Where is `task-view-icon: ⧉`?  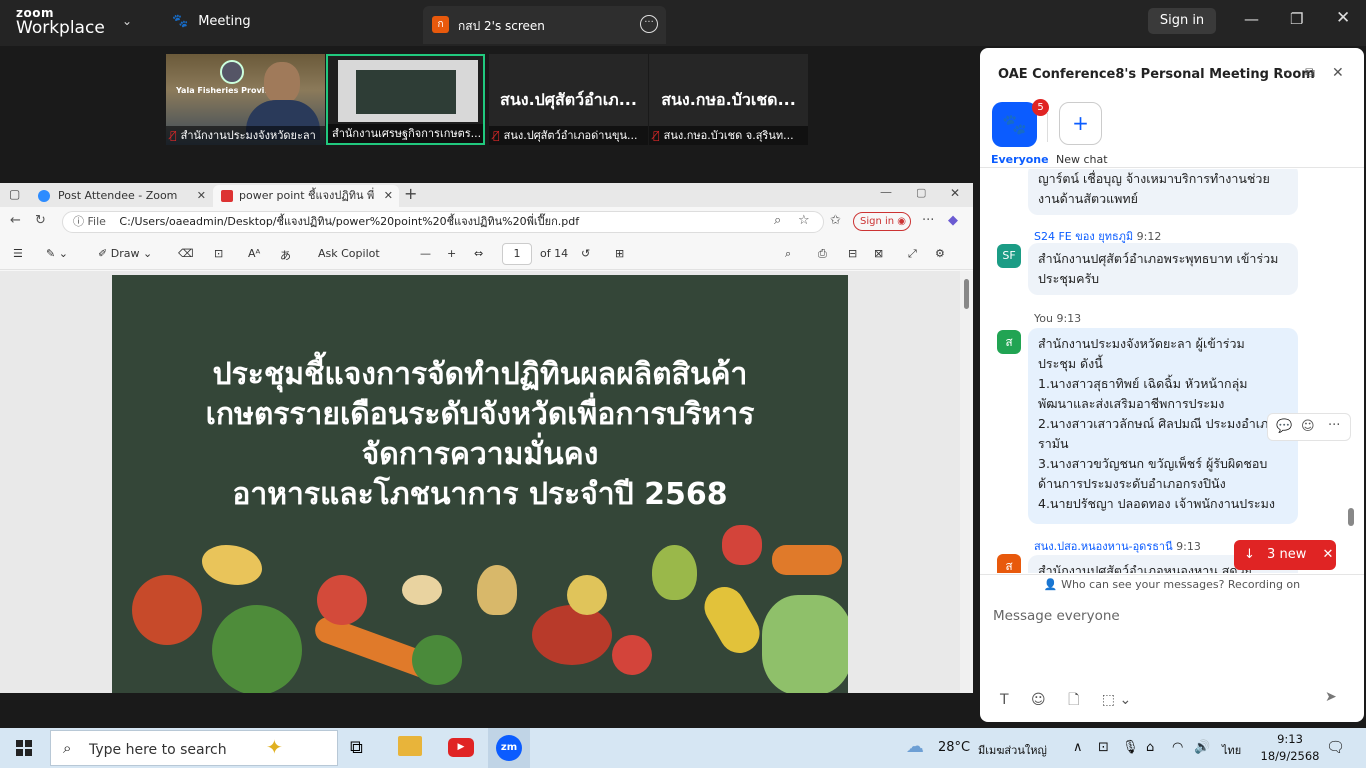
task-view-icon: ⧉ is located at coordinates (364, 751).